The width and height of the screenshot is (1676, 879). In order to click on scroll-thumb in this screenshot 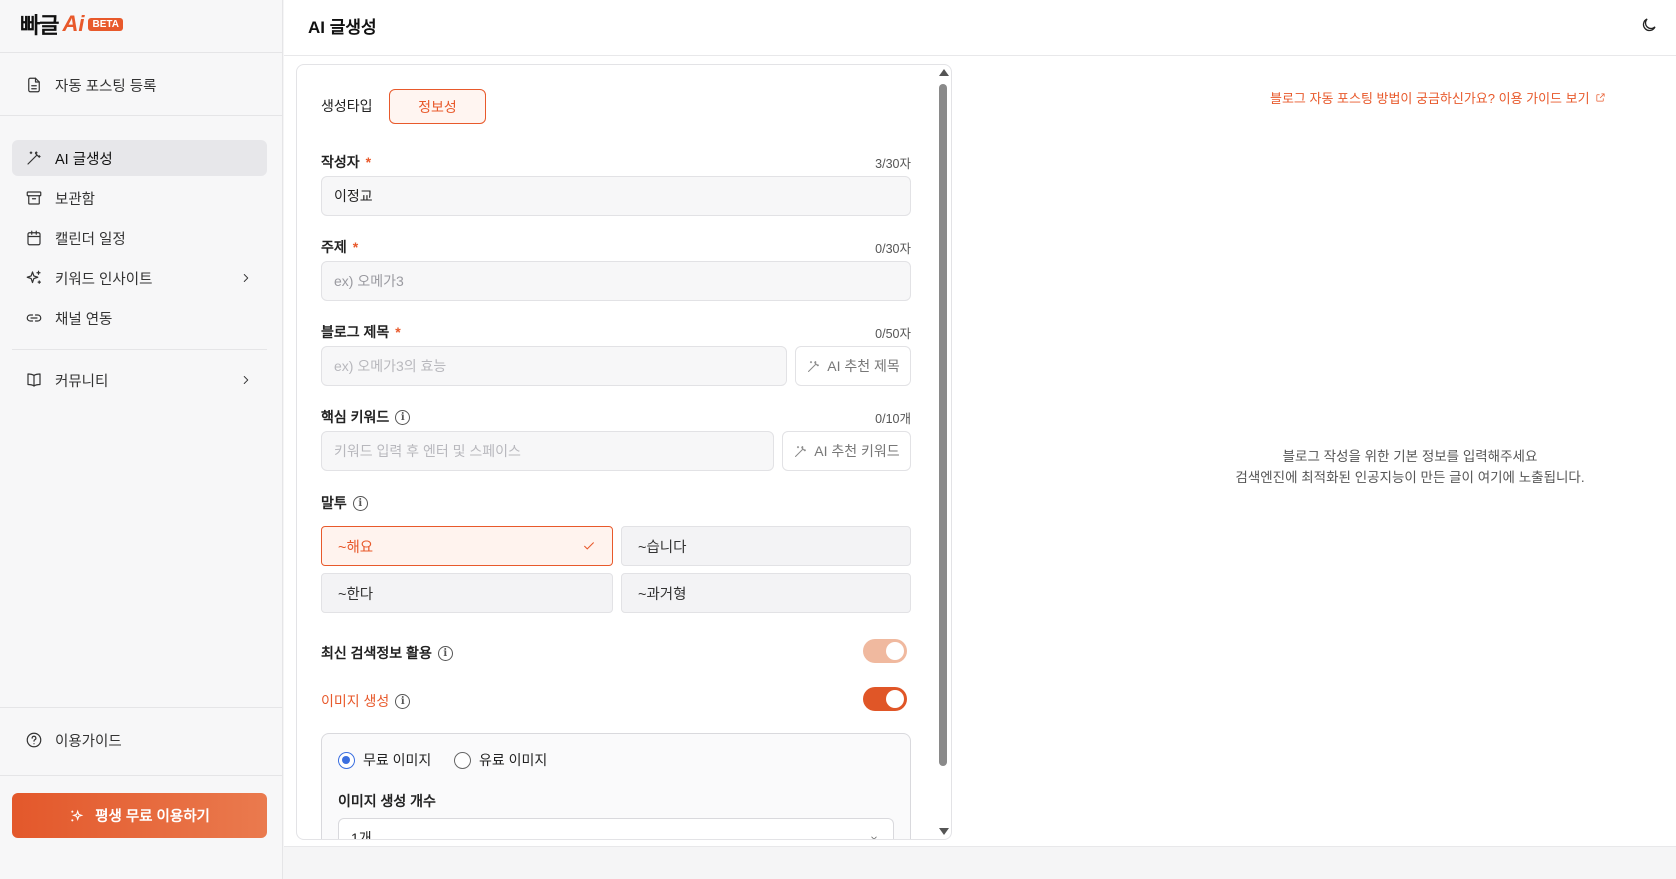, I will do `click(943, 425)`.